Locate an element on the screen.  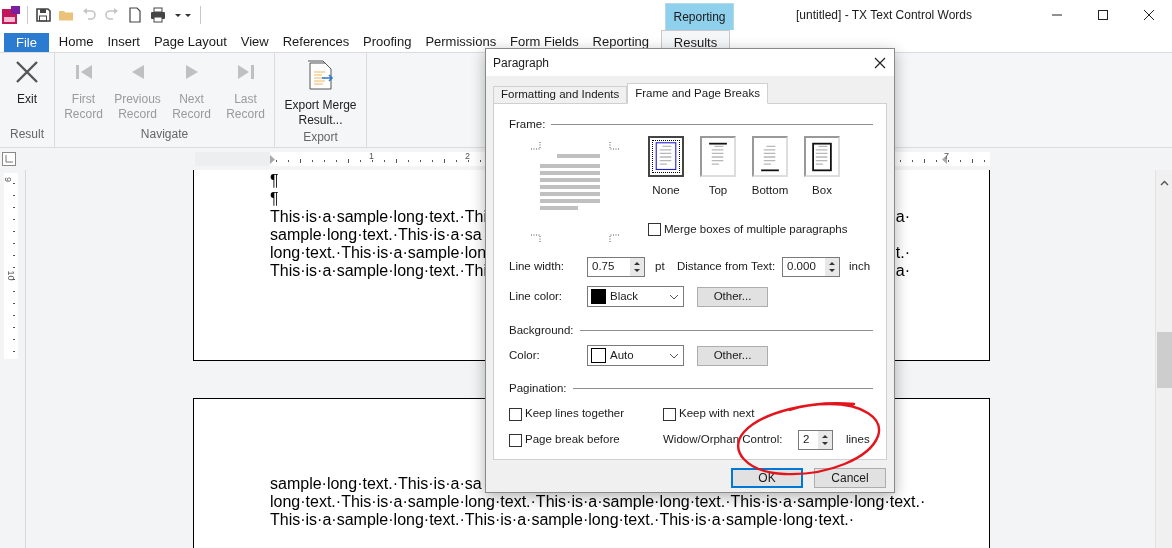
button: OK is located at coordinates (767, 478).